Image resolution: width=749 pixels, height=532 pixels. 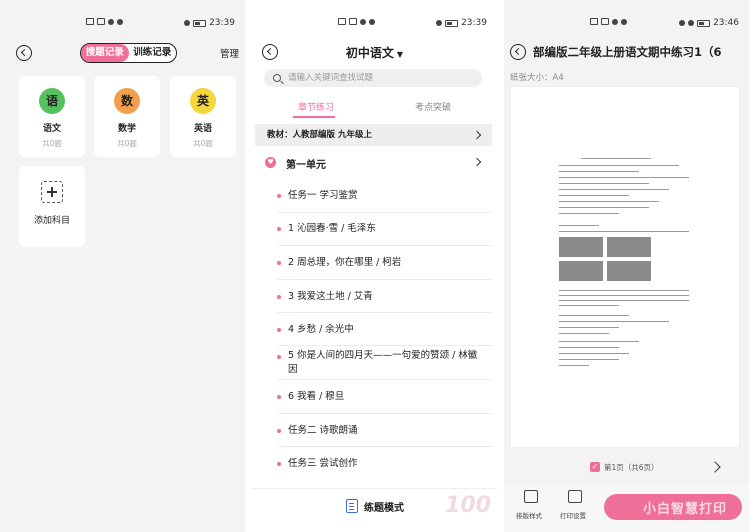 I want to click on subject-dropdown: 初中语文 ▼, so click(x=374, y=52).